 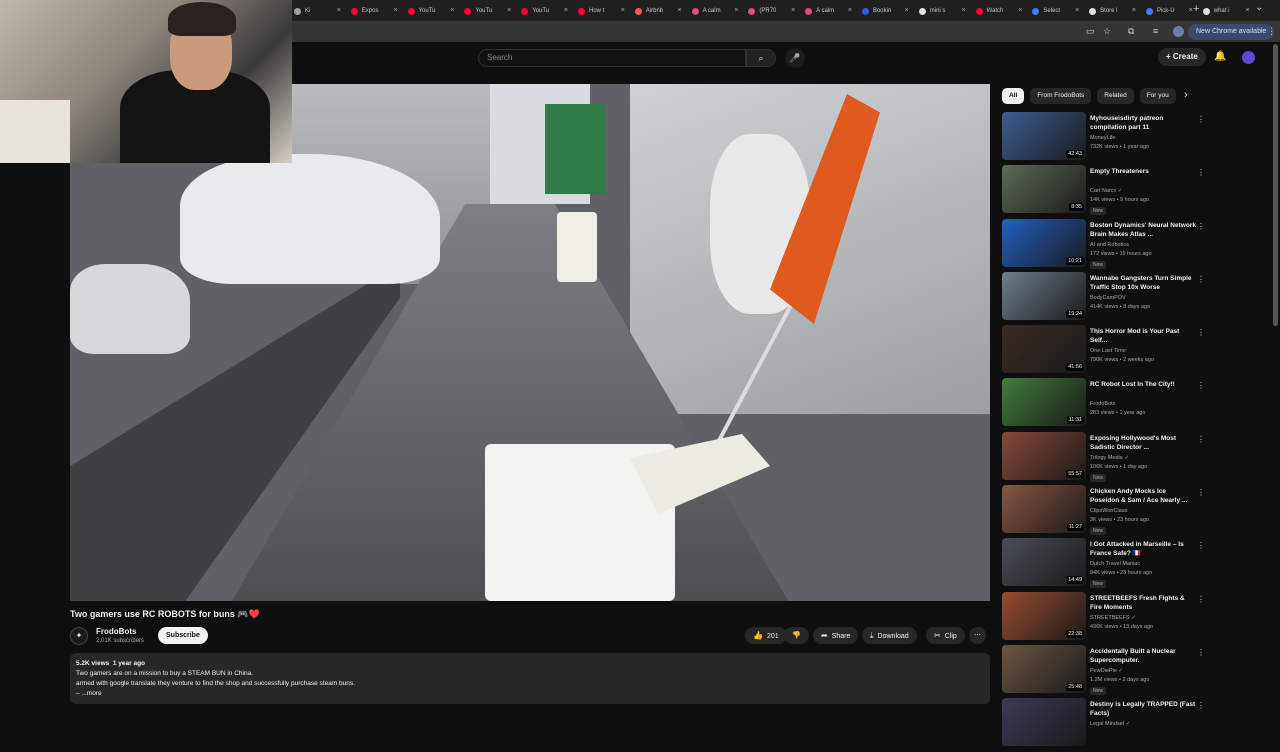 What do you see at coordinates (1113, 11) in the screenshot?
I see `browser-tab: Store l ×` at bounding box center [1113, 11].